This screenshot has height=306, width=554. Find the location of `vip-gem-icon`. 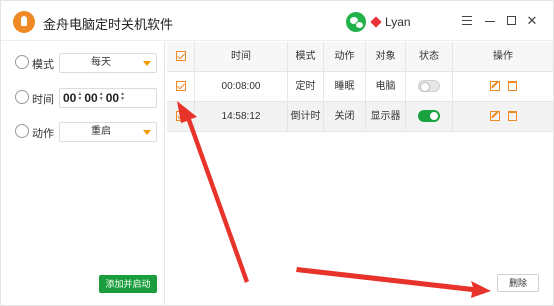

vip-gem-icon is located at coordinates (376, 22).